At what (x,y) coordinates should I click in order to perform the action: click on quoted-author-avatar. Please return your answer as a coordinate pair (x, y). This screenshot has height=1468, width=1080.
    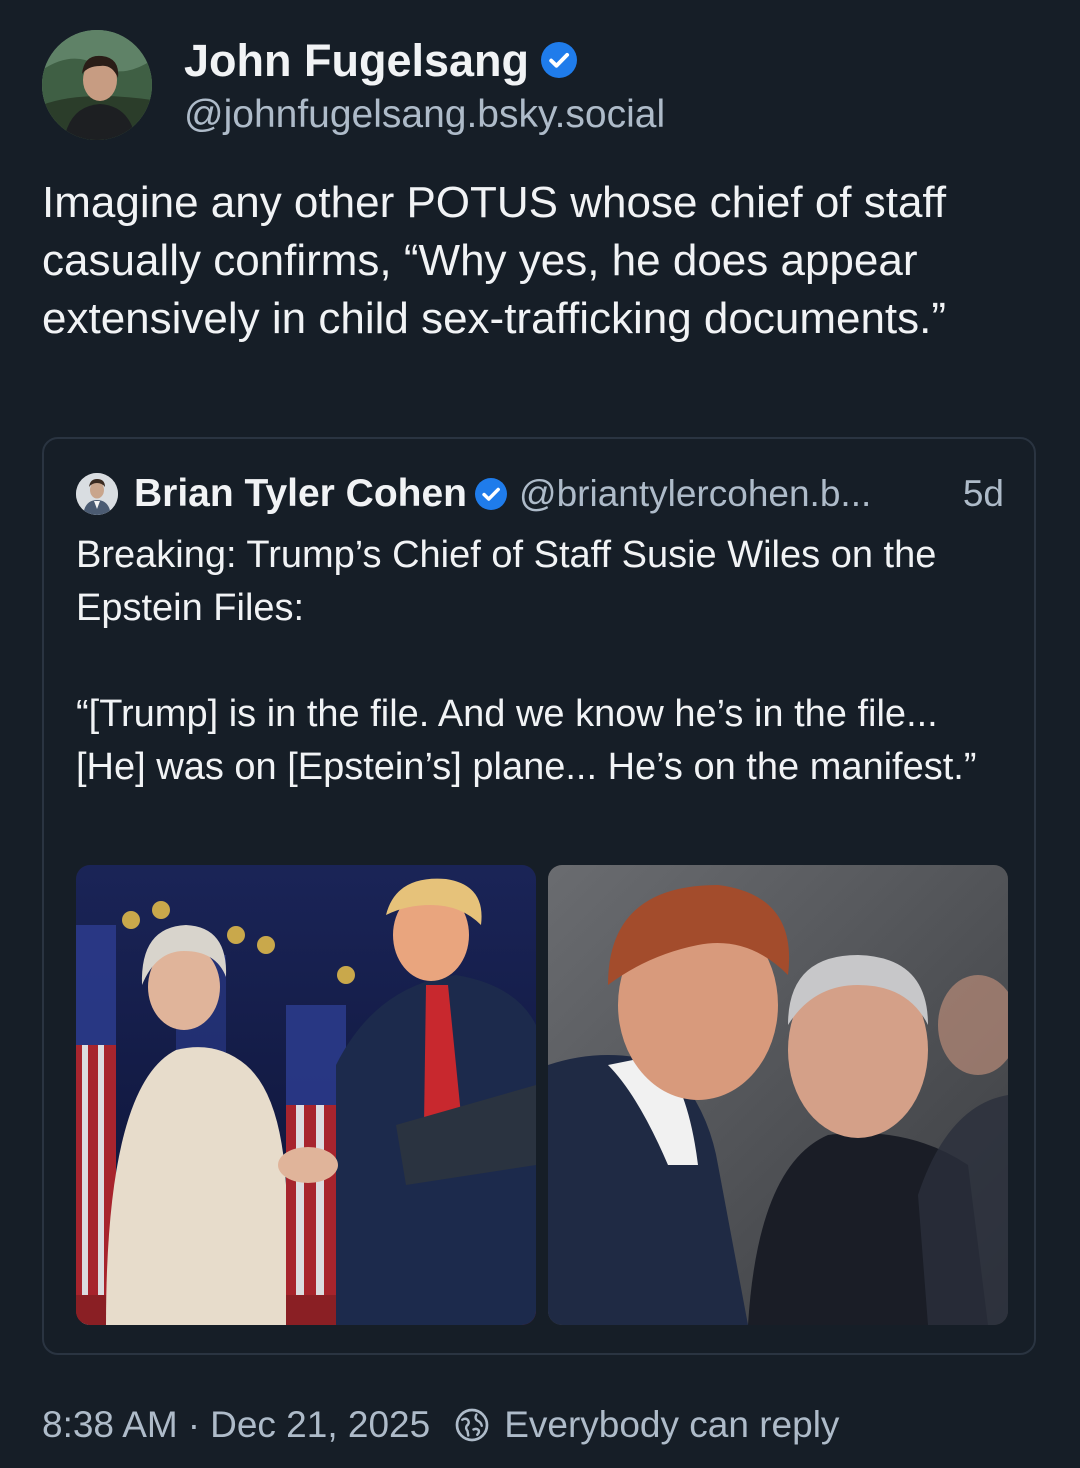
    Looking at the image, I should click on (97, 494).